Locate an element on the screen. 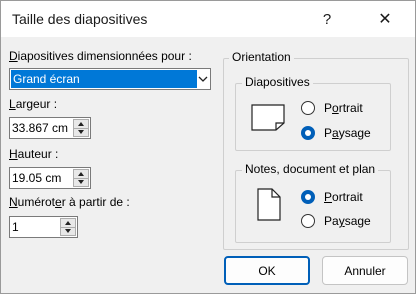 This screenshot has width=416, height=294. slides-portrait-radio-circle is located at coordinates (308, 108).